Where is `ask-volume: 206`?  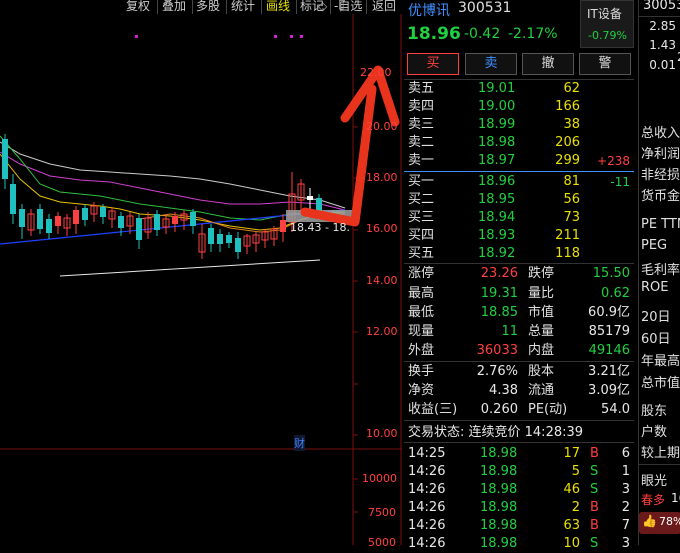 ask-volume: 206 is located at coordinates (567, 142).